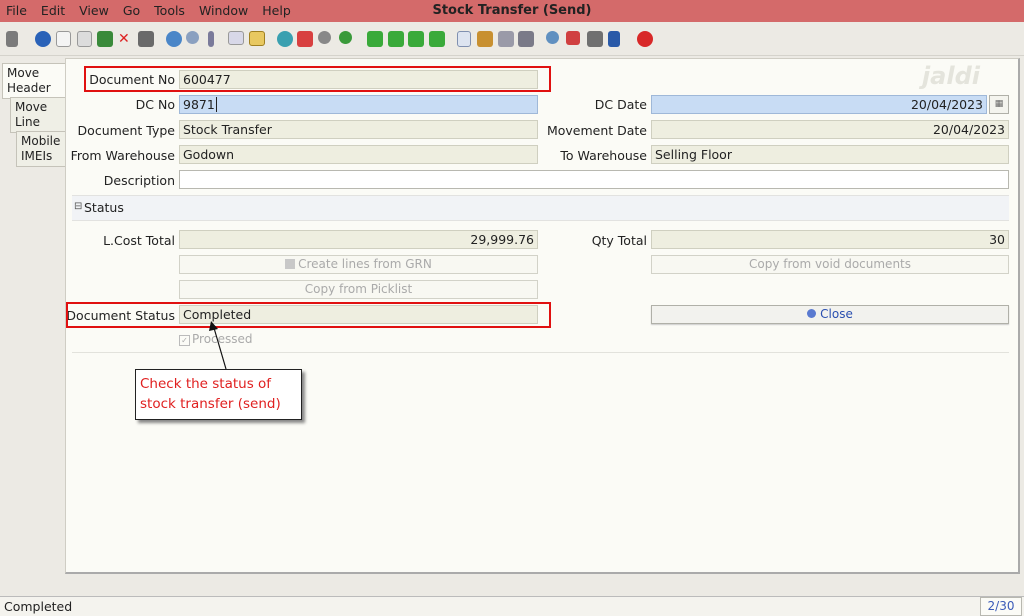  What do you see at coordinates (38, 606) in the screenshot?
I see `status-message: Completed` at bounding box center [38, 606].